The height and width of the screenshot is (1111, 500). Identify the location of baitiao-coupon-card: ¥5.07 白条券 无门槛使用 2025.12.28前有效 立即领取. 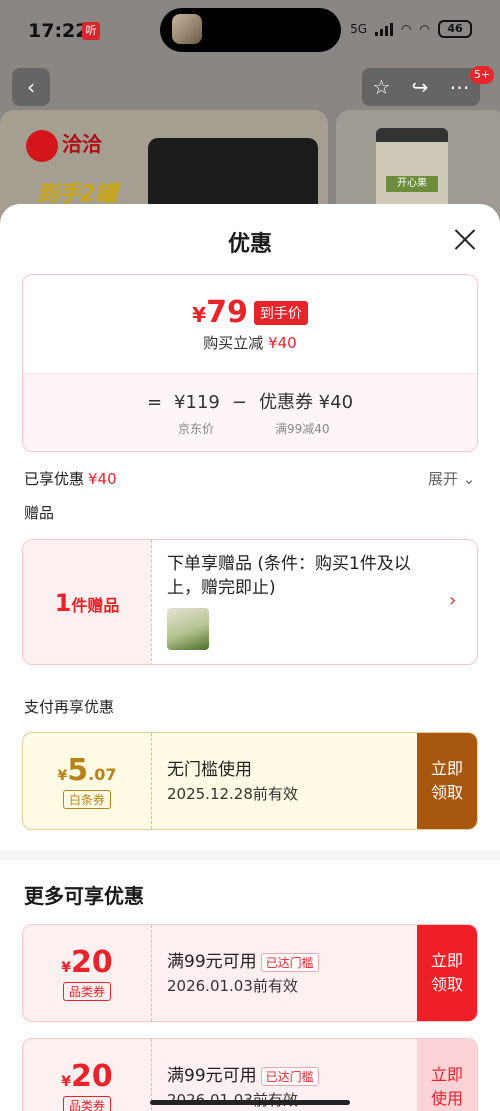
(250, 781).